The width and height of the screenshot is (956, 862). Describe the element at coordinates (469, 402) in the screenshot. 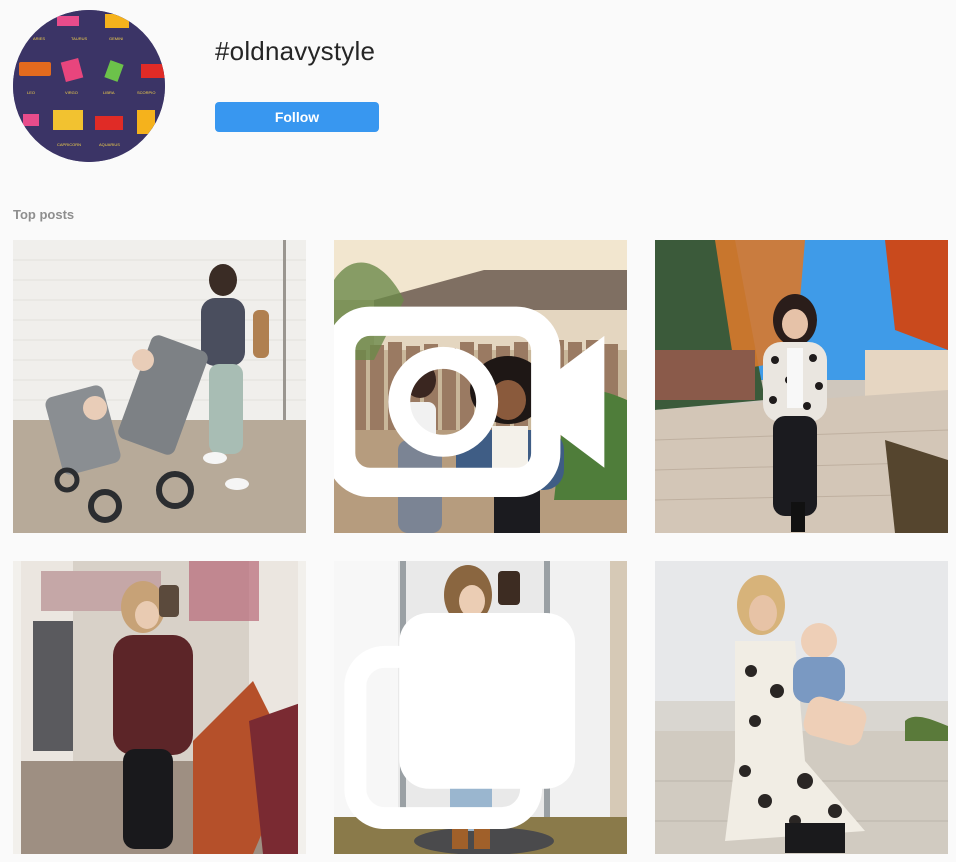

I see `video-icon` at that location.